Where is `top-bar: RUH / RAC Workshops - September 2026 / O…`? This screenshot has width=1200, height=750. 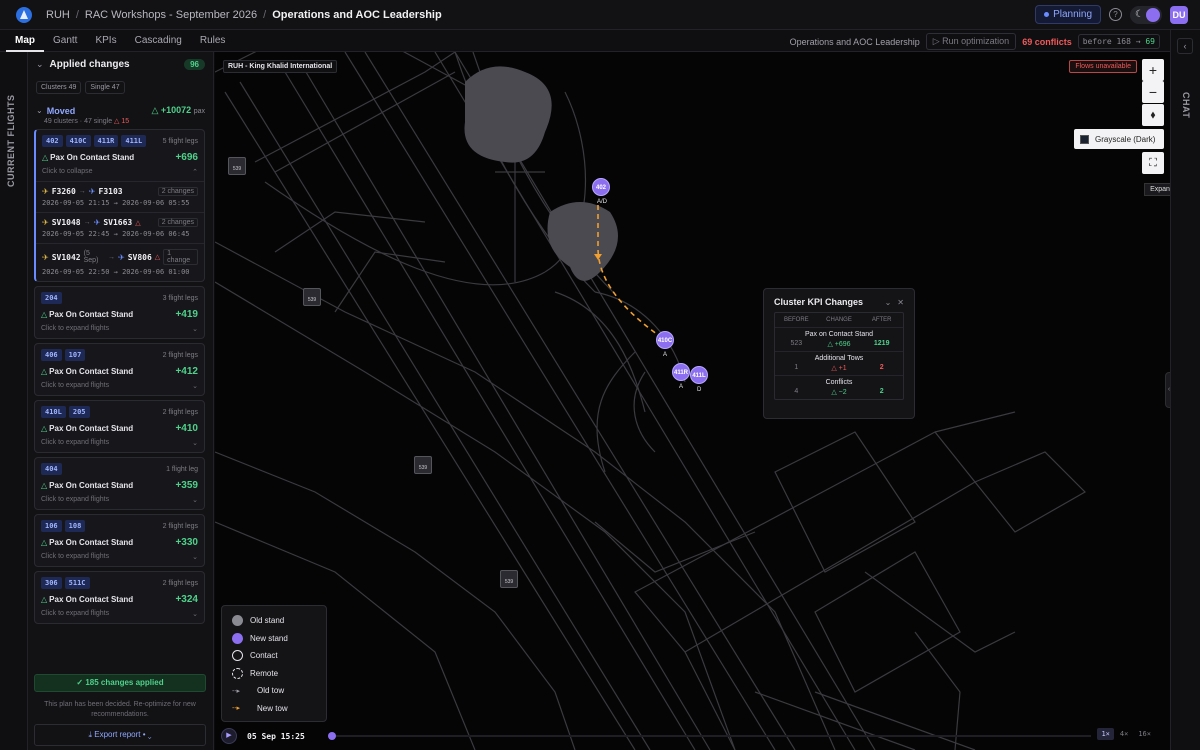 top-bar: RUH / RAC Workshops - September 2026 / O… is located at coordinates (600, 15).